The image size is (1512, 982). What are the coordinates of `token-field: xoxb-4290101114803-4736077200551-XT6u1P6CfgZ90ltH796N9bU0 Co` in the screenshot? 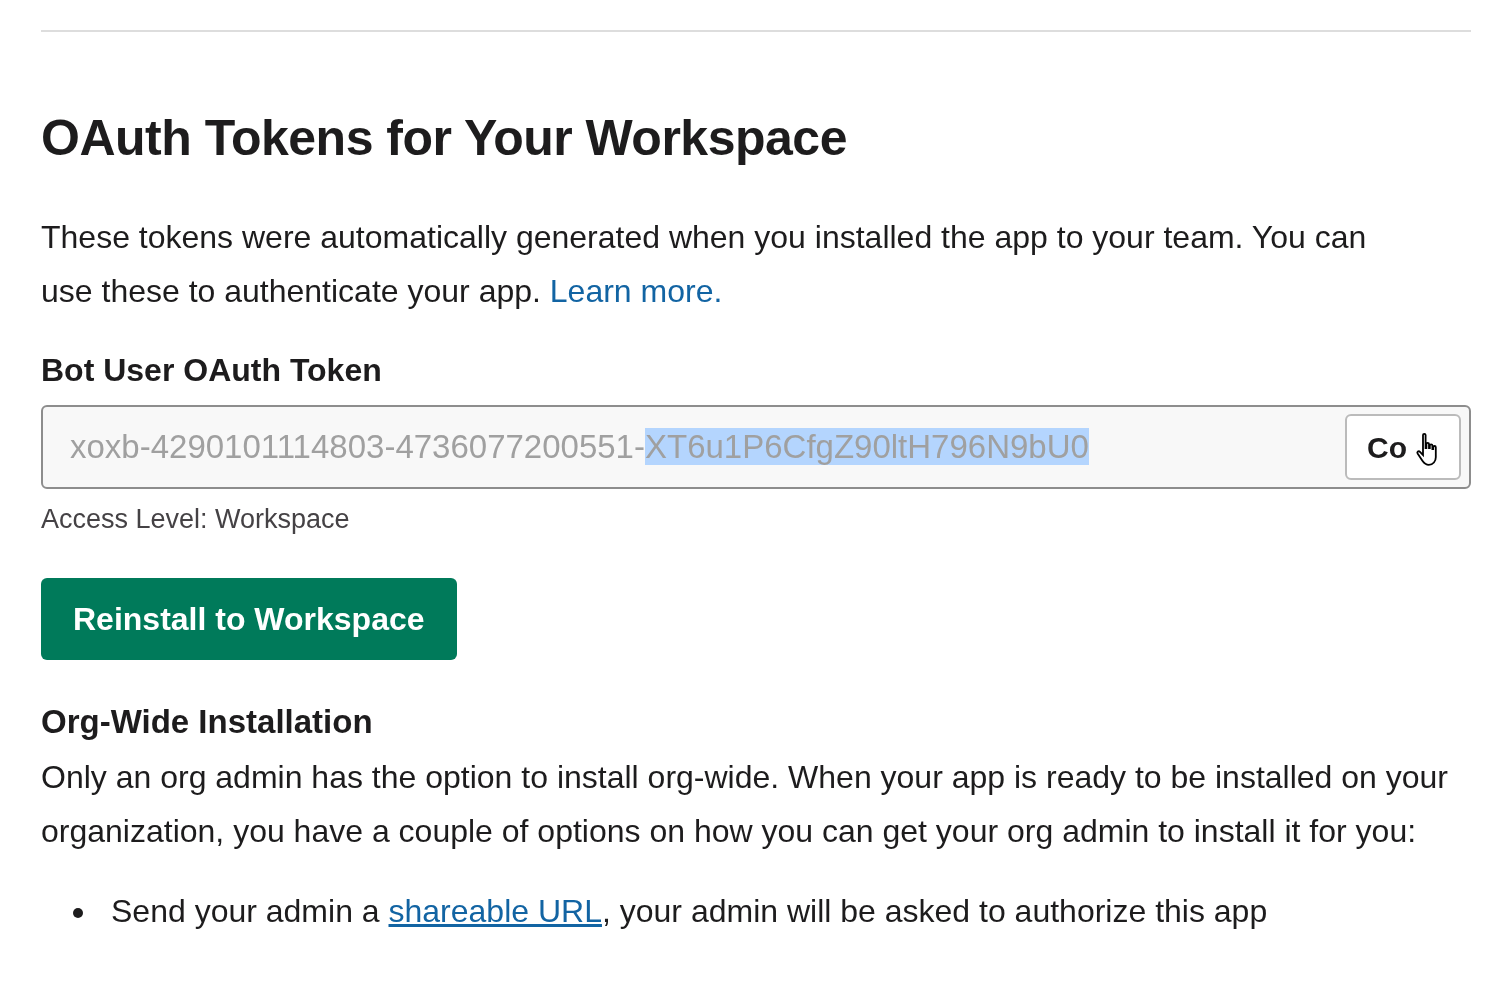 It's located at (756, 447).